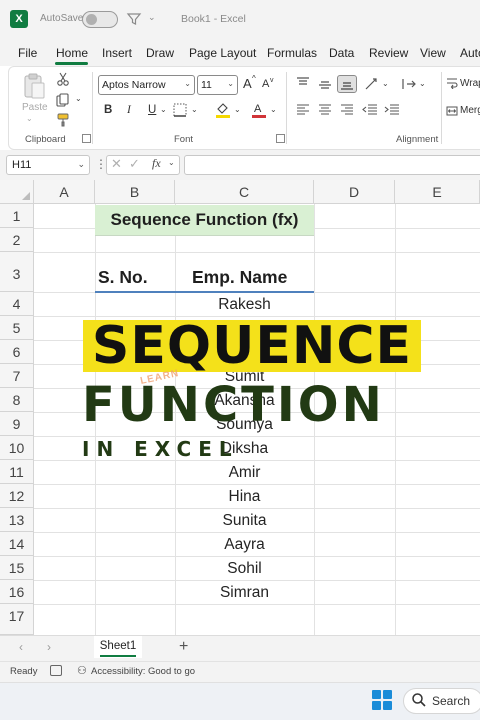 The height and width of the screenshot is (720, 480). I want to click on name-cell: Sohil, so click(244, 569).